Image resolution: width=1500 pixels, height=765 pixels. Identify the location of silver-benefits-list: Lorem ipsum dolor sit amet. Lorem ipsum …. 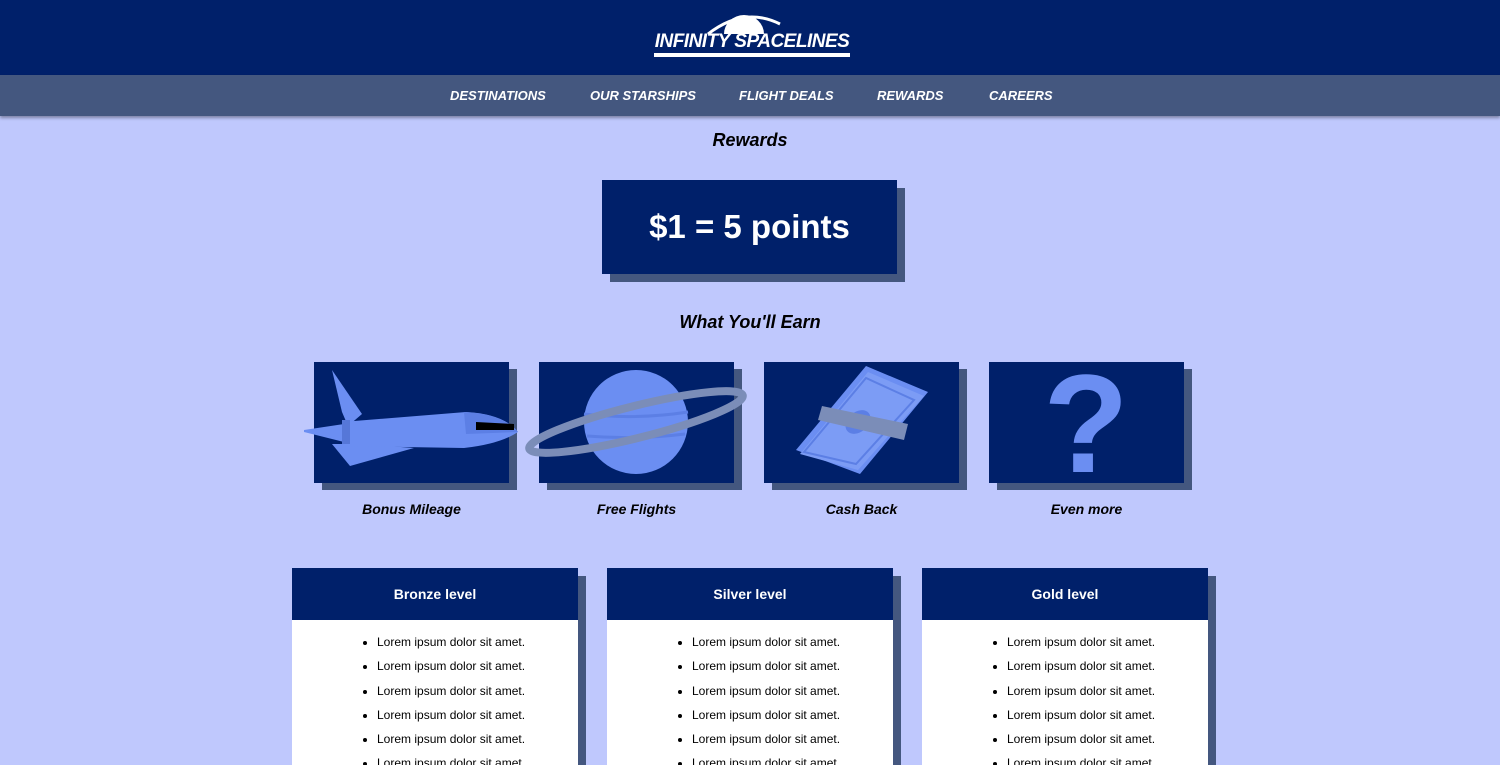
(750, 692).